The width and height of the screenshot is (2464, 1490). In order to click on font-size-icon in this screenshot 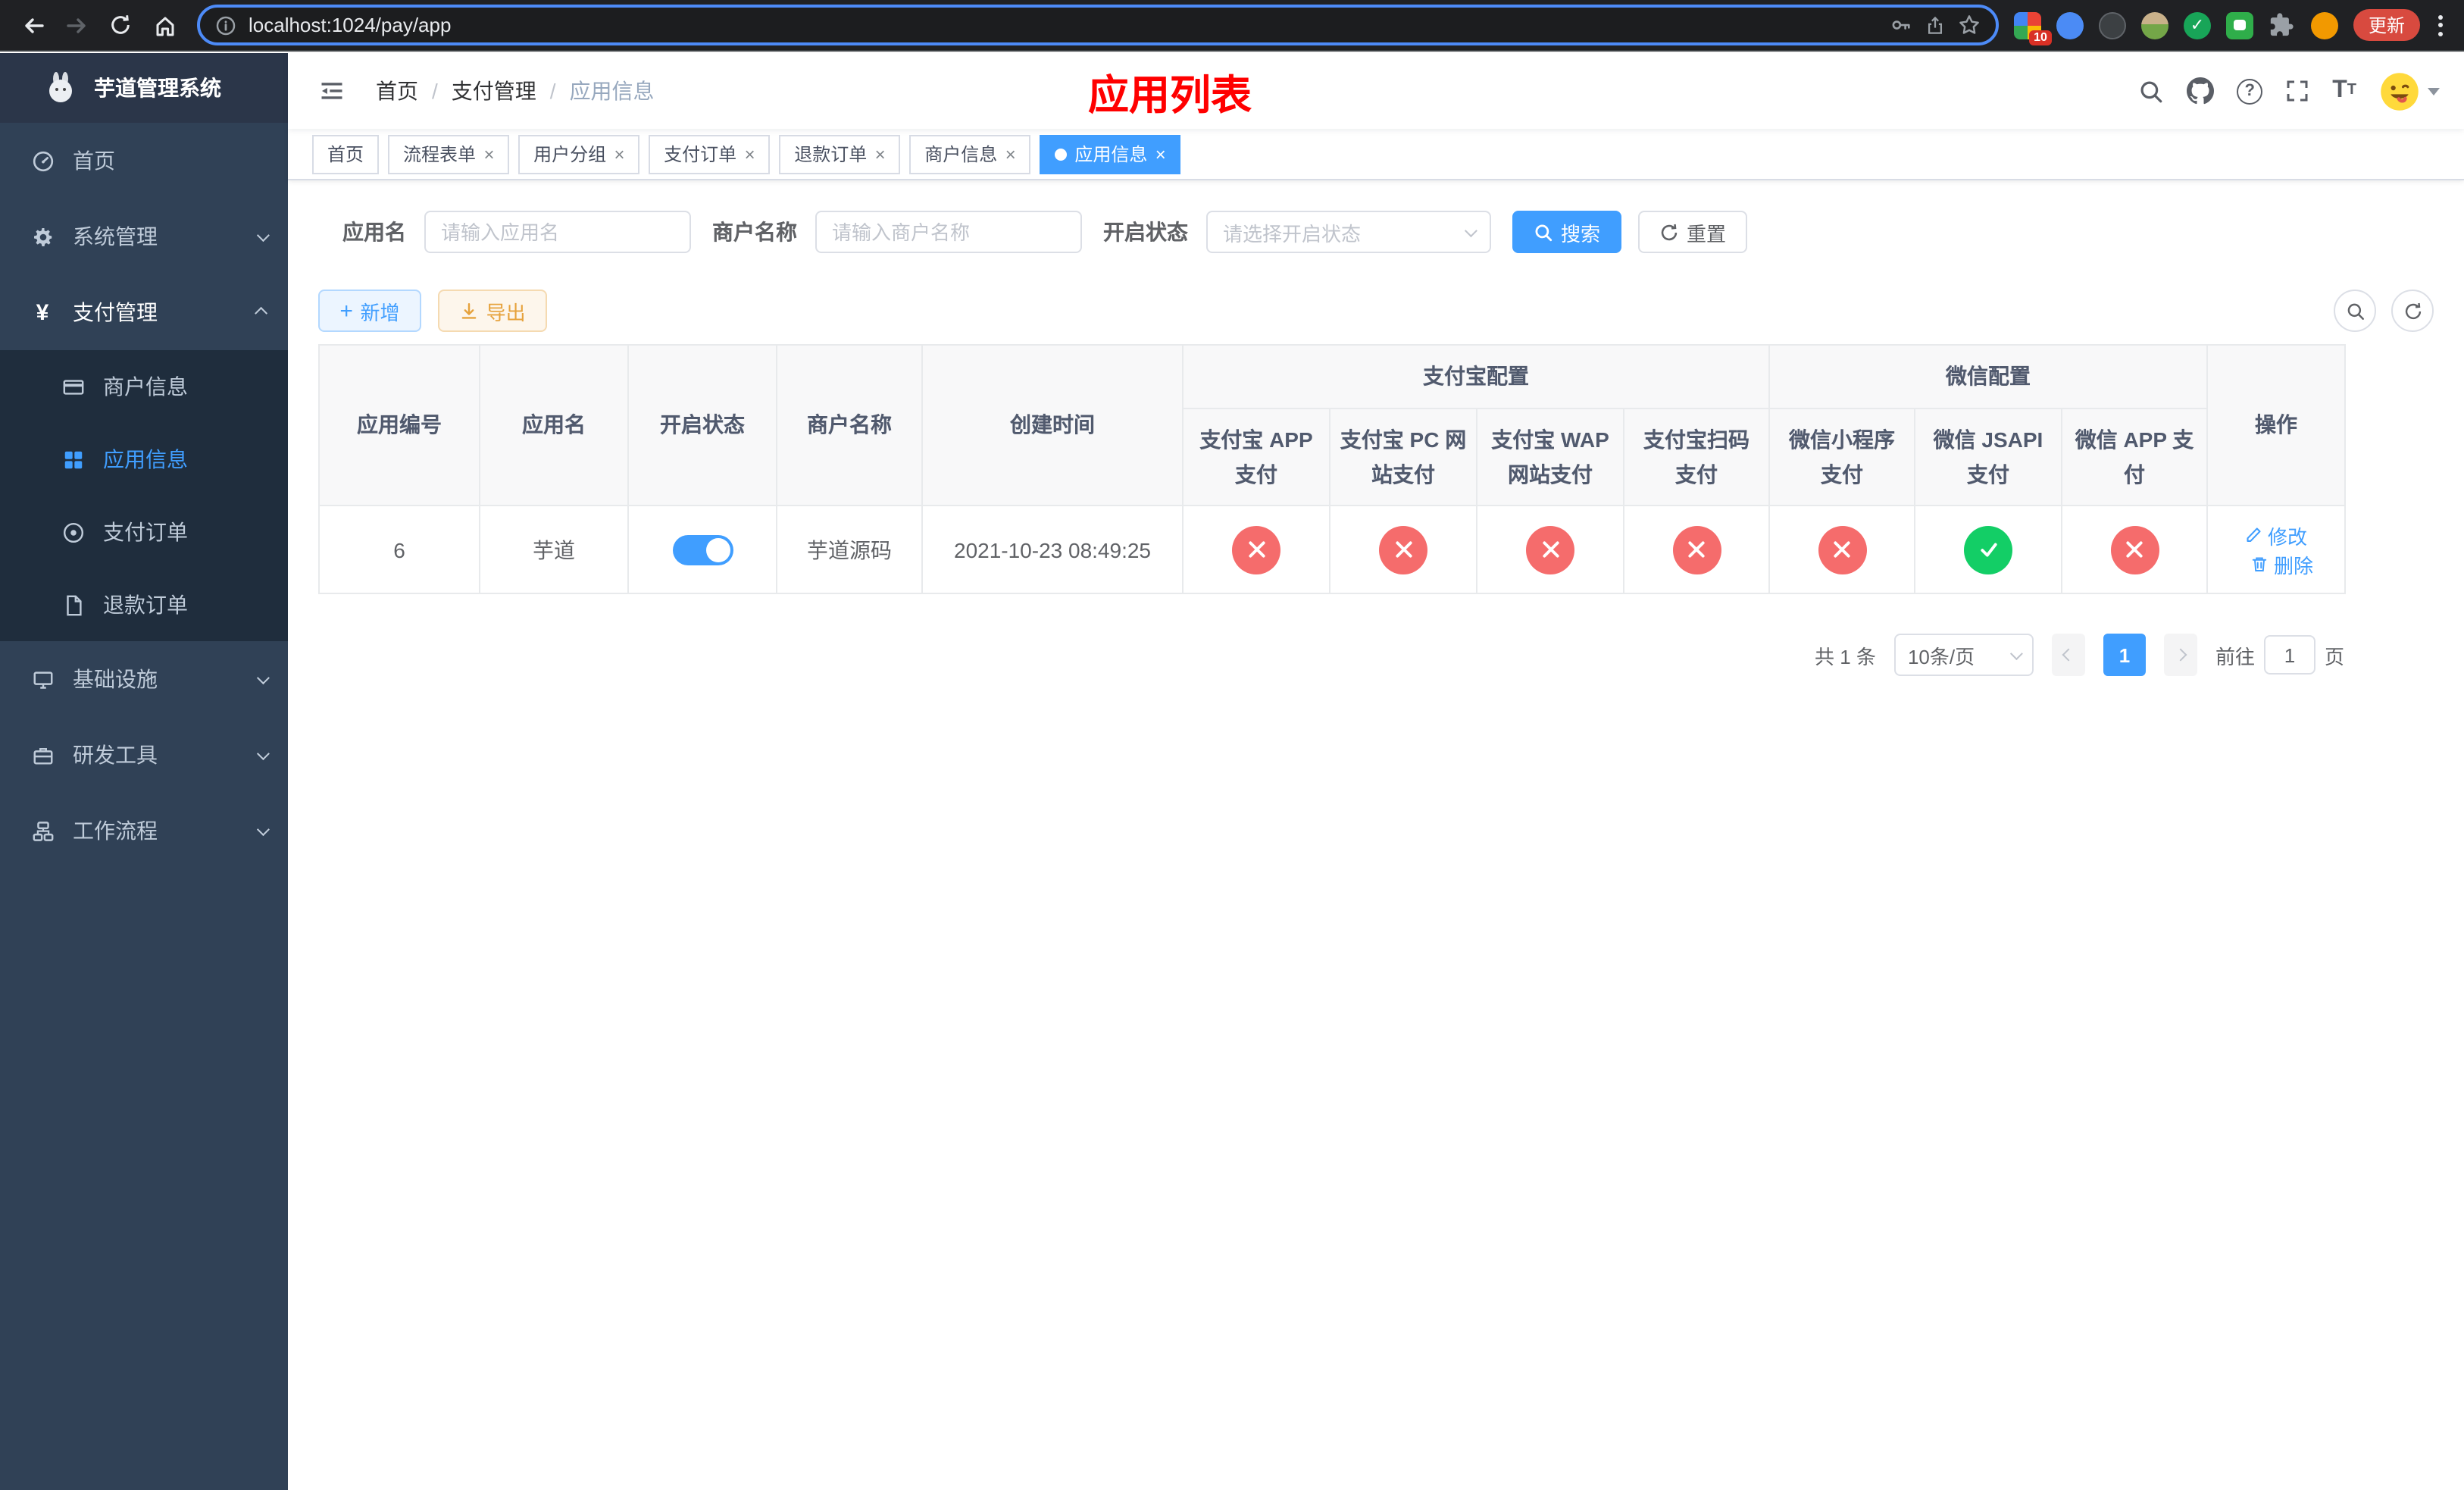, I will do `click(2344, 91)`.